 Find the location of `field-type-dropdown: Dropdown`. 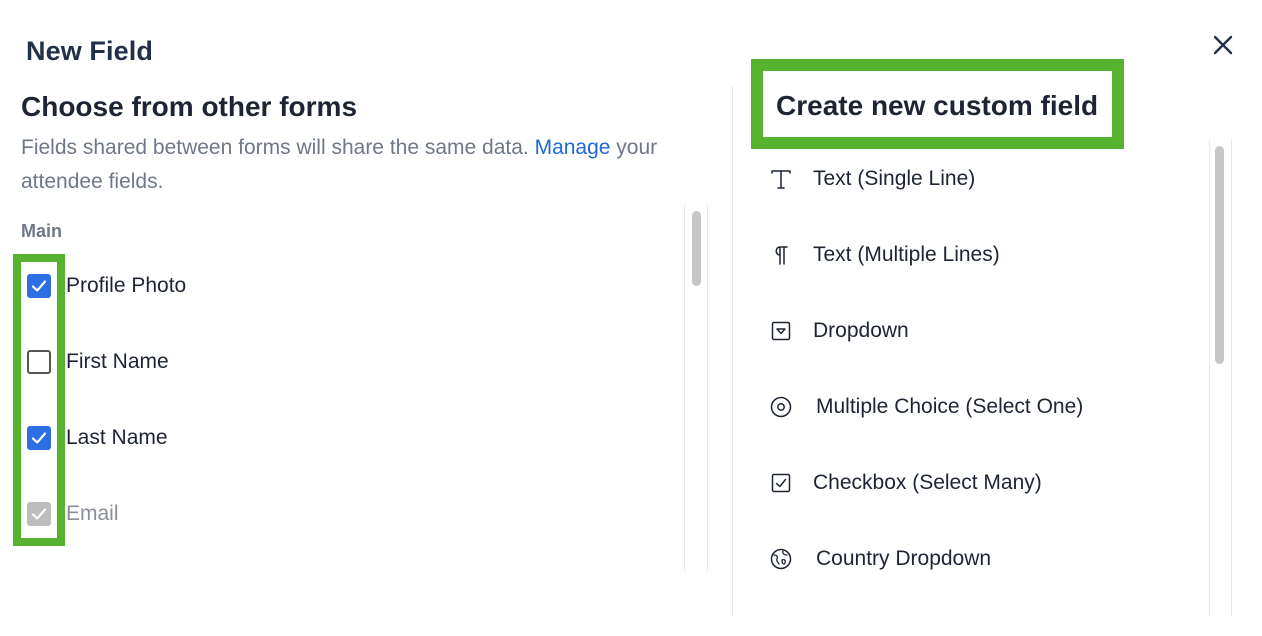

field-type-dropdown: Dropdown is located at coordinates (838, 331).